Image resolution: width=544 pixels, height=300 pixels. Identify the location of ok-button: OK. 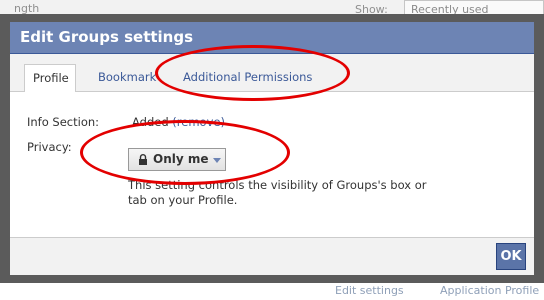
(511, 256).